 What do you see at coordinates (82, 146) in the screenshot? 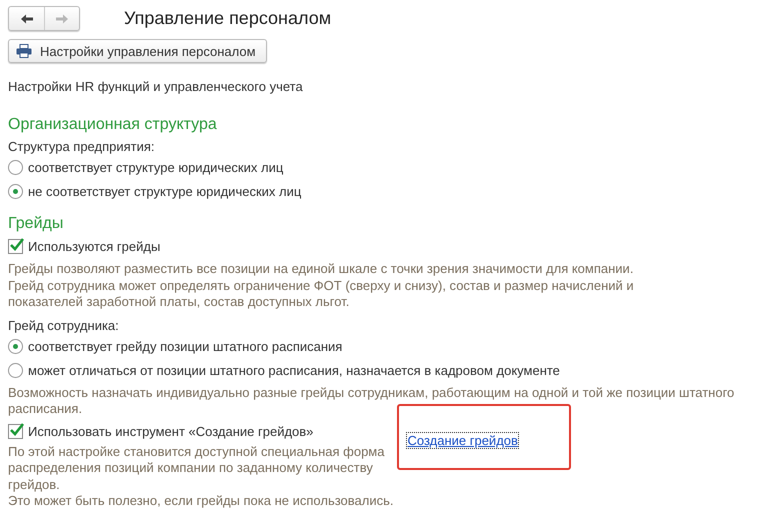
I see `field-label: Структура предприятия:` at bounding box center [82, 146].